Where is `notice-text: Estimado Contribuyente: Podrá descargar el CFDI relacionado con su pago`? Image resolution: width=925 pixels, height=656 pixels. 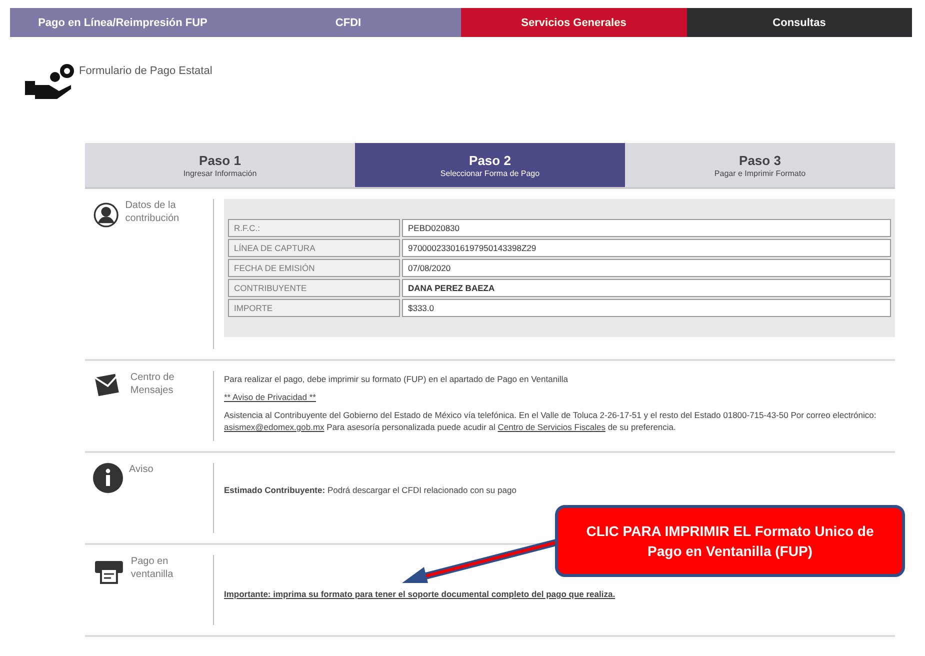 notice-text: Estimado Contribuyente: Podrá descargar el CFDI relacionado con su pago is located at coordinates (370, 490).